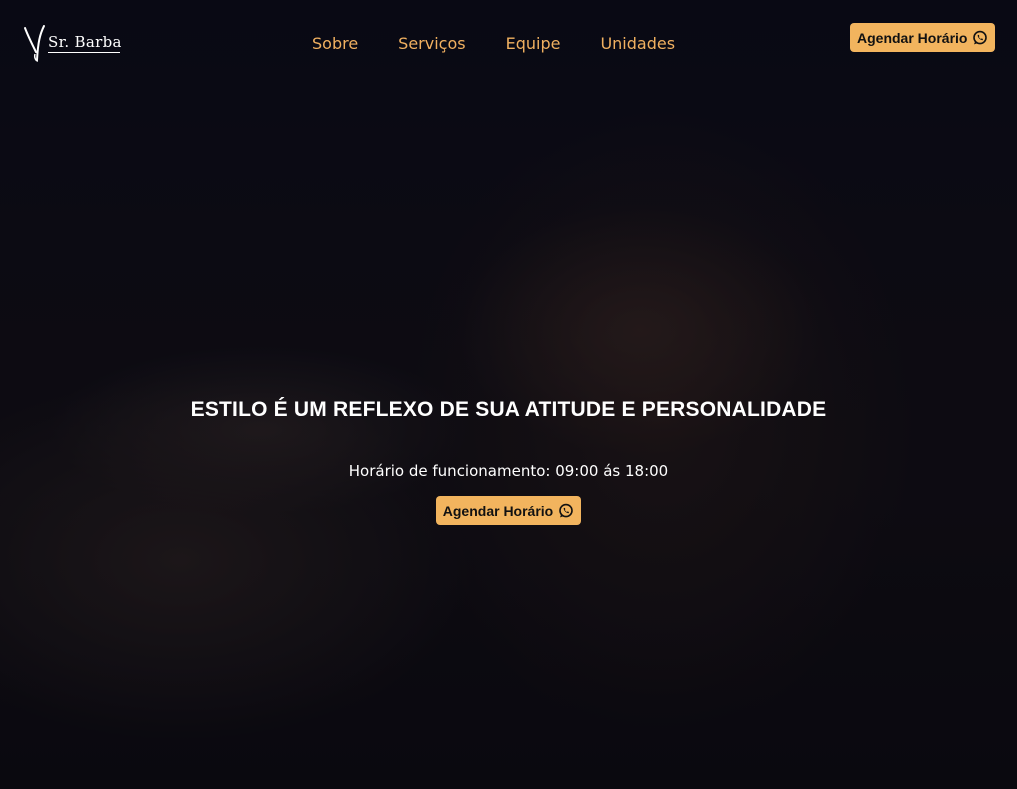 This screenshot has width=1017, height=789. What do you see at coordinates (498, 510) in the screenshot?
I see `hero-schedule-label: Agendar Horário` at bounding box center [498, 510].